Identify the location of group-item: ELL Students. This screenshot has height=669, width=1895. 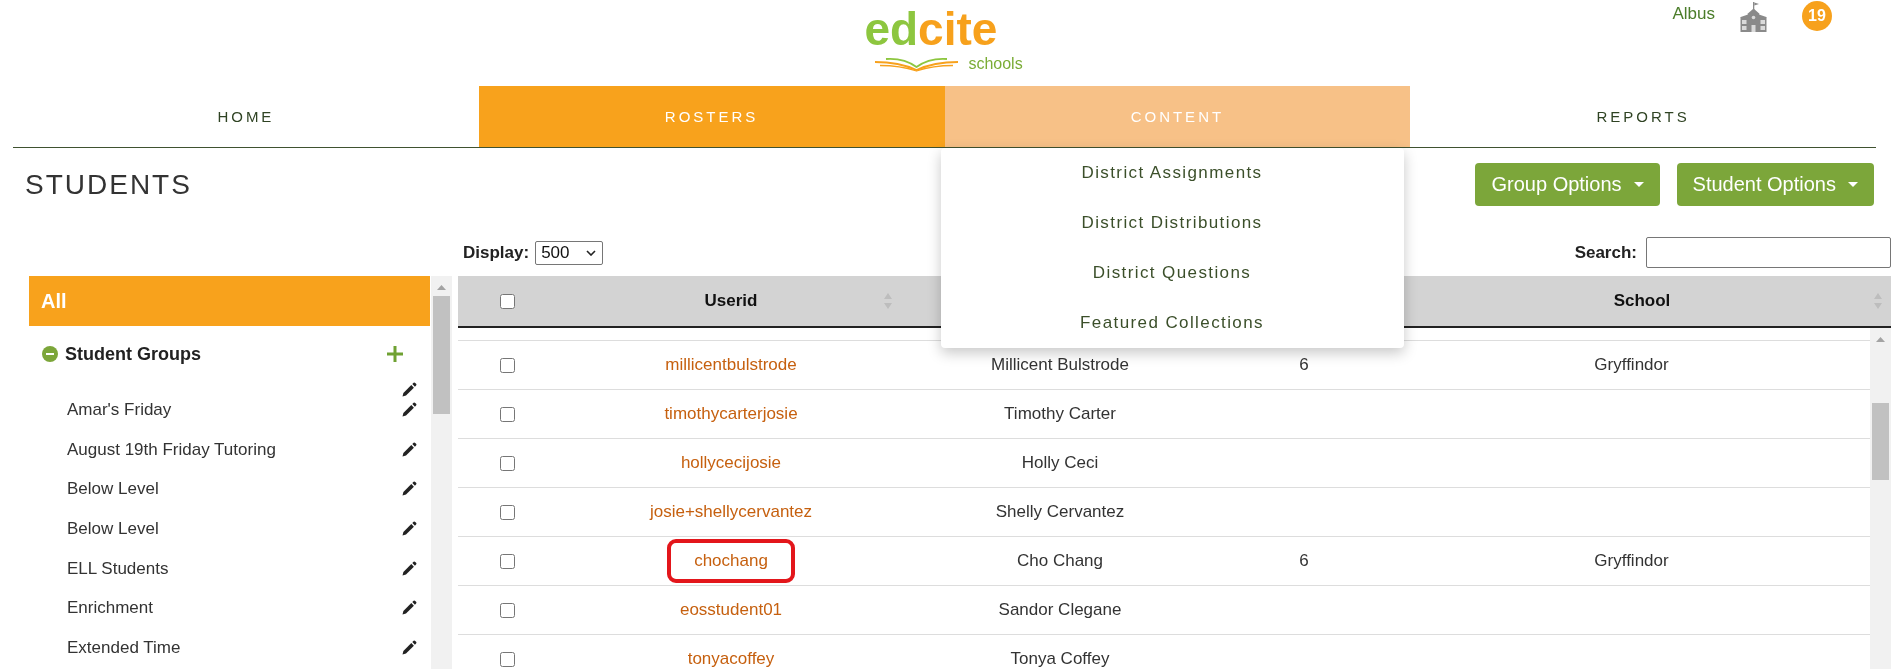
(229, 568).